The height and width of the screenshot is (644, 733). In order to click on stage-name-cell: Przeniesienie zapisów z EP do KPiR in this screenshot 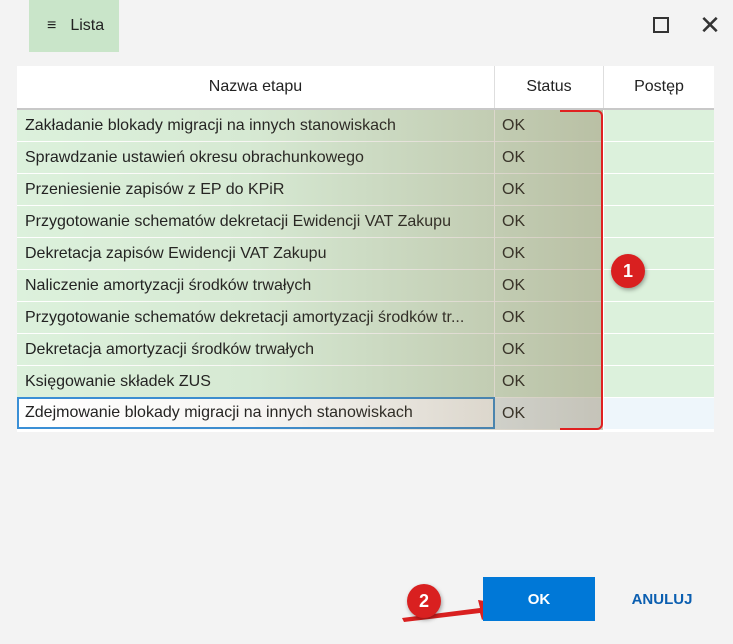, I will do `click(256, 189)`.